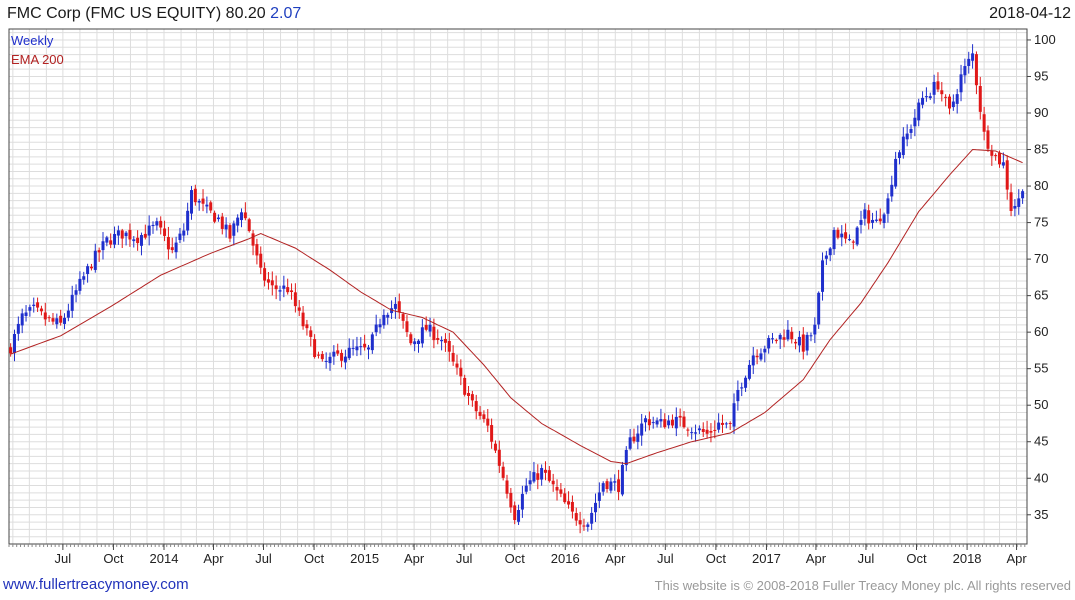 This screenshot has width=1075, height=600. Describe the element at coordinates (1041, 295) in the screenshot. I see `y-tick-label: 65` at that location.